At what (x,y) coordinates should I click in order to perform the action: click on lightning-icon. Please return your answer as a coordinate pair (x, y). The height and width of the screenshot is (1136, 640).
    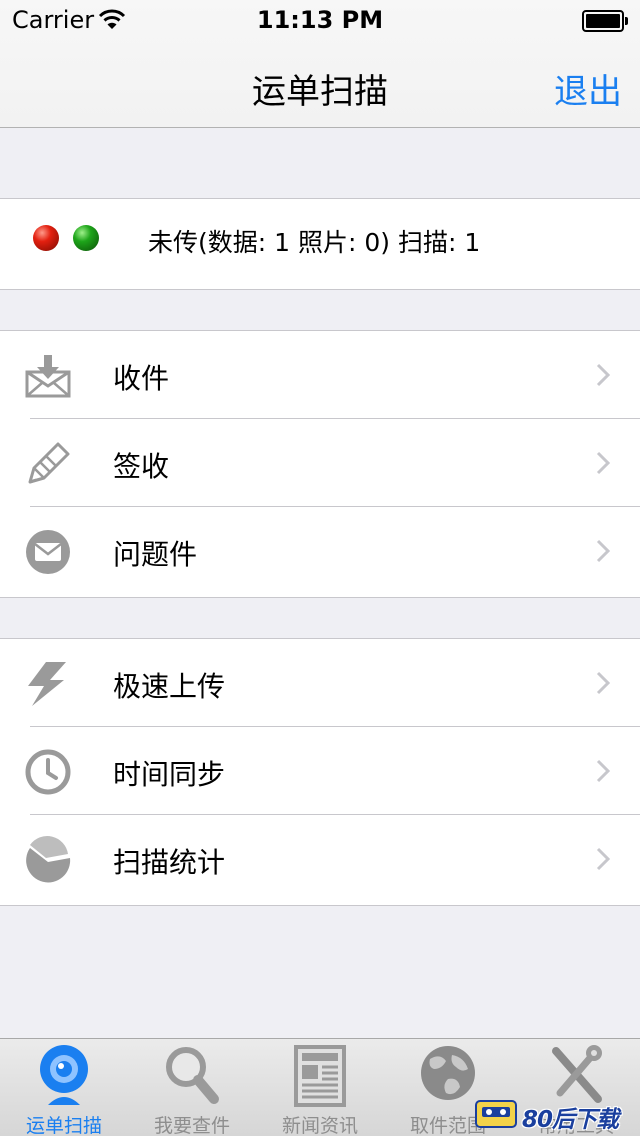
    Looking at the image, I should click on (47, 684).